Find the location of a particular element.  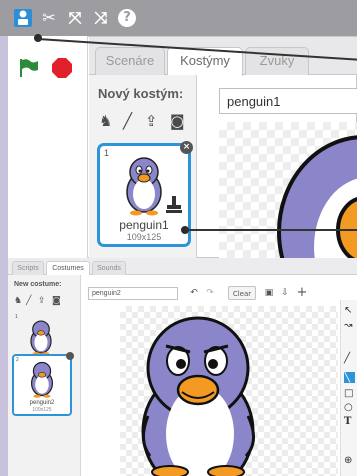

tab-sounds-lower: Sounds is located at coordinates (109, 268).